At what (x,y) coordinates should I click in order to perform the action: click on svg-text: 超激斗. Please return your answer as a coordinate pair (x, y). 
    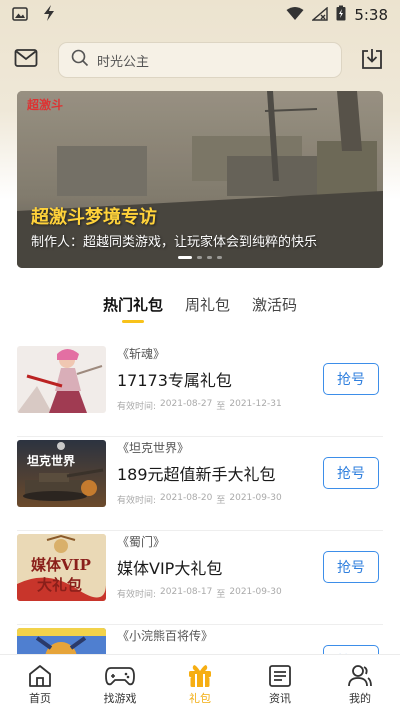
    Looking at the image, I should click on (44, 104).